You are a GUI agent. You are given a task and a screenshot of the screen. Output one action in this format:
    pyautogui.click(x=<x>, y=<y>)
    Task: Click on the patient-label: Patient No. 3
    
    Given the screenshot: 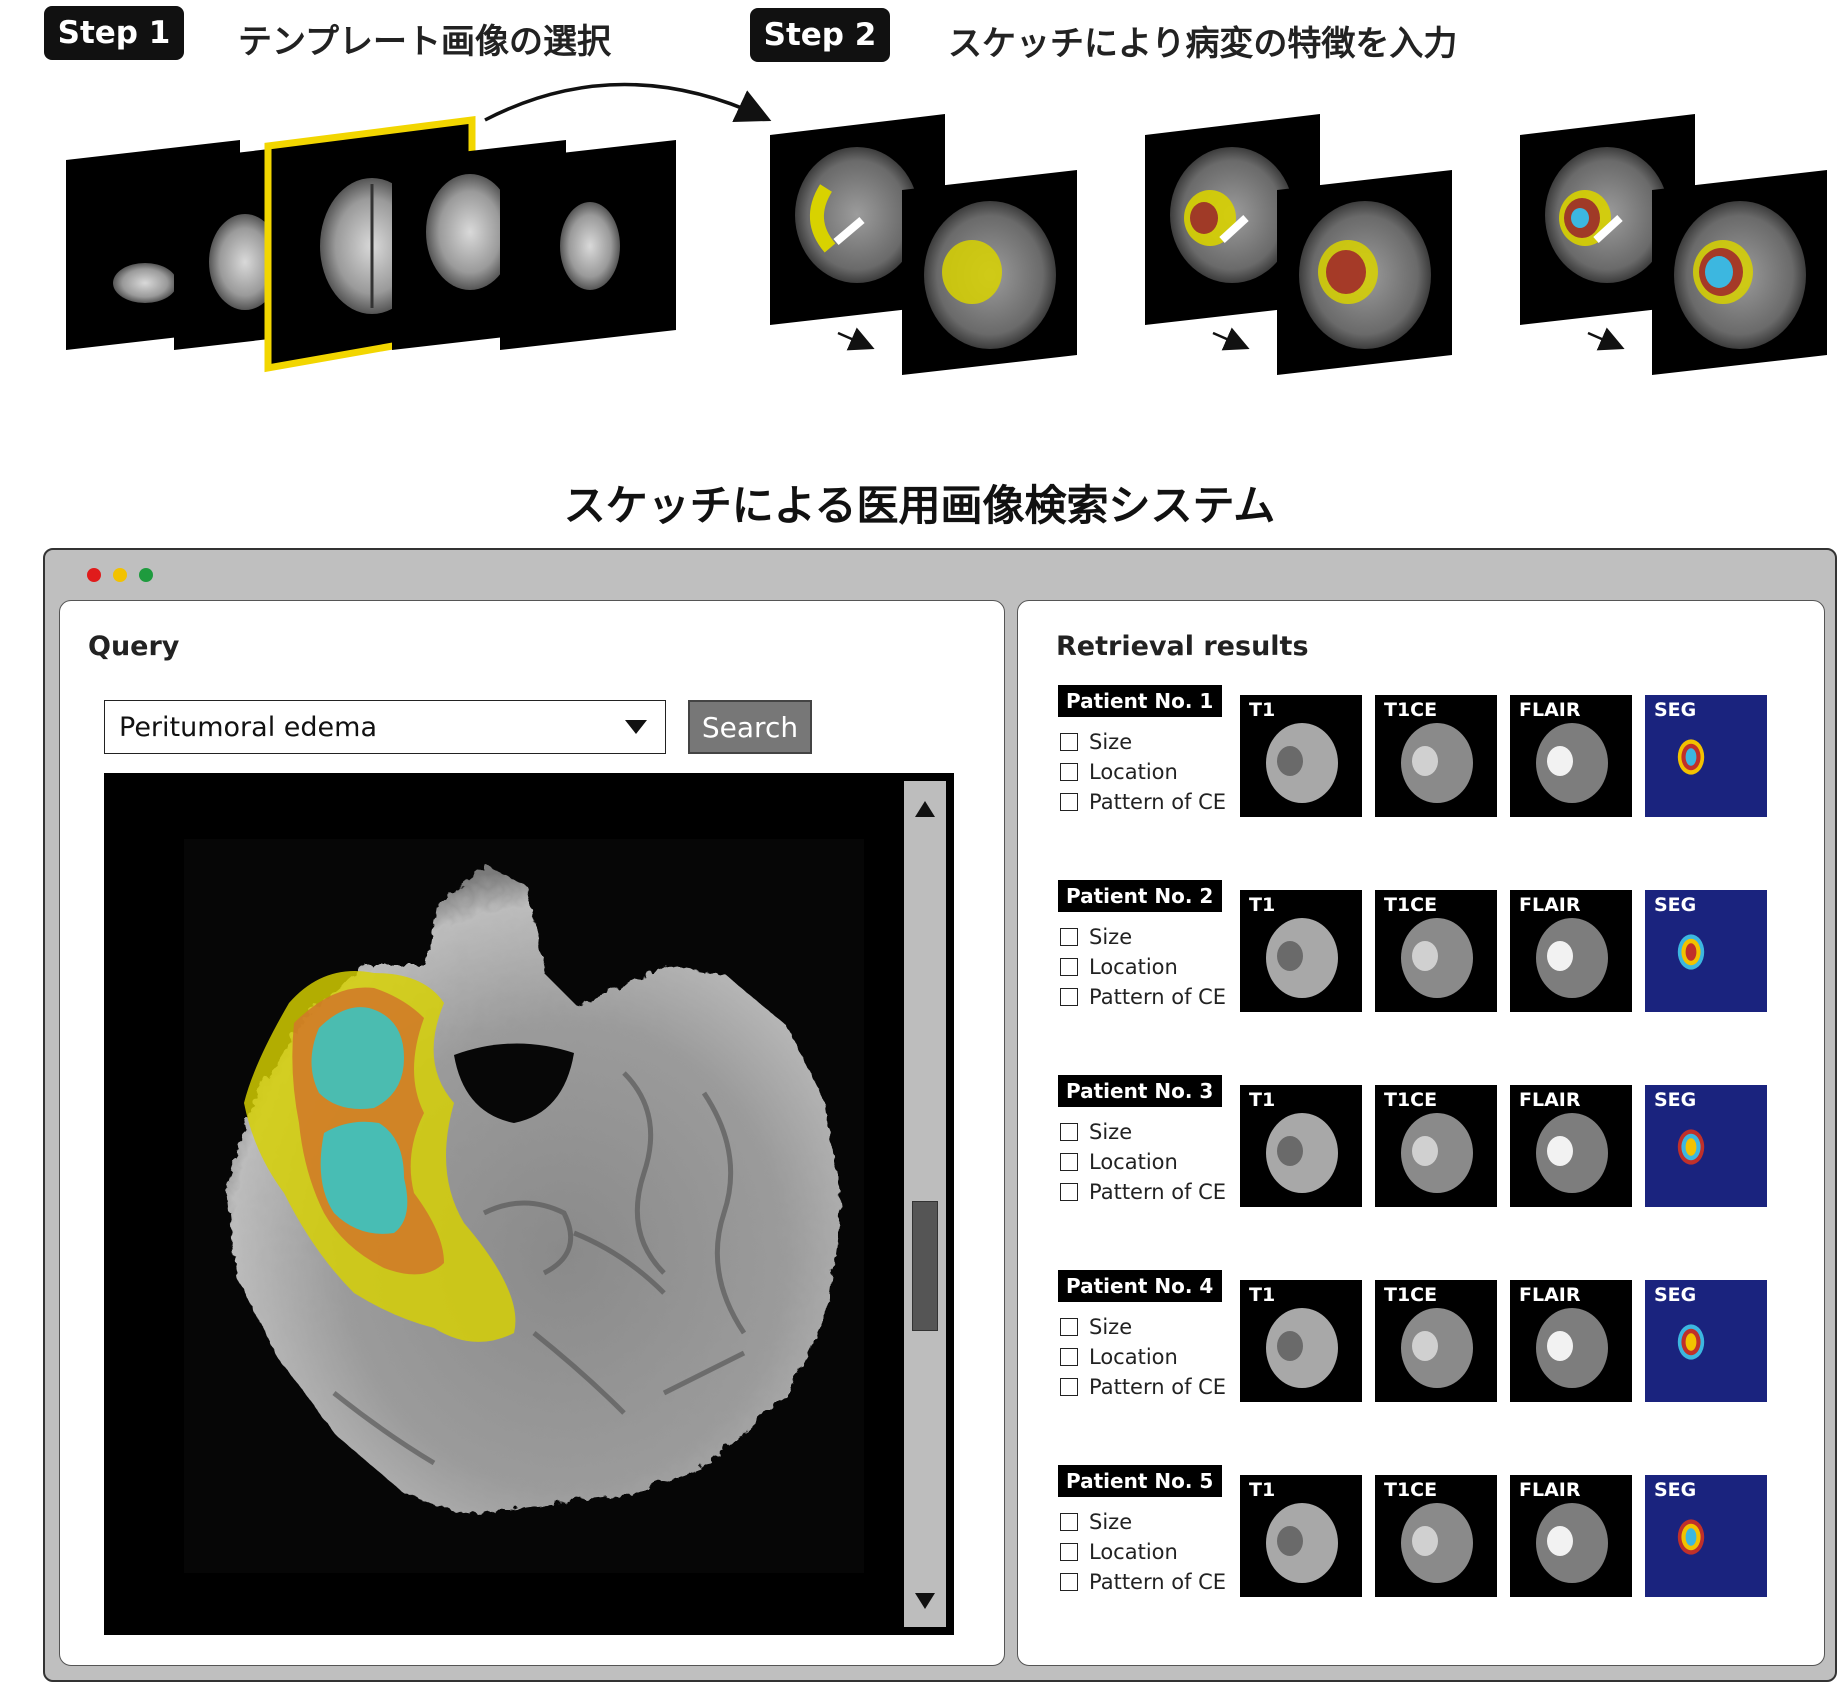 What is the action you would take?
    pyautogui.click(x=1140, y=1091)
    